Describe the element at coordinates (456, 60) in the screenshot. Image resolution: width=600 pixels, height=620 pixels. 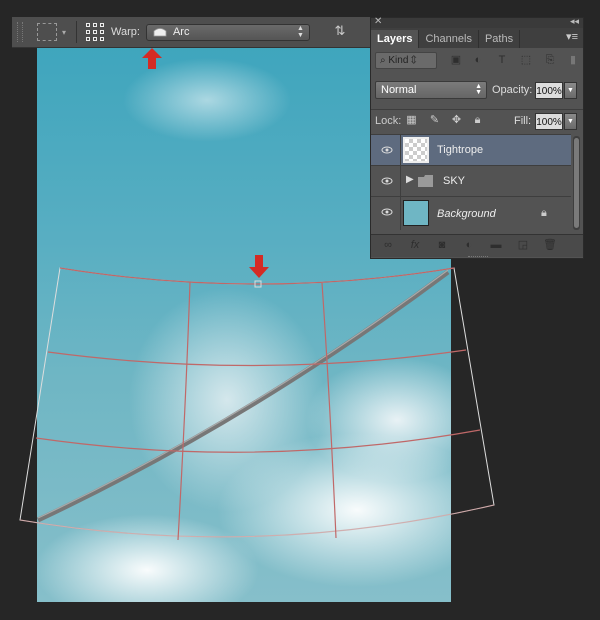
I see `filter-pixel-icon: ▣` at that location.